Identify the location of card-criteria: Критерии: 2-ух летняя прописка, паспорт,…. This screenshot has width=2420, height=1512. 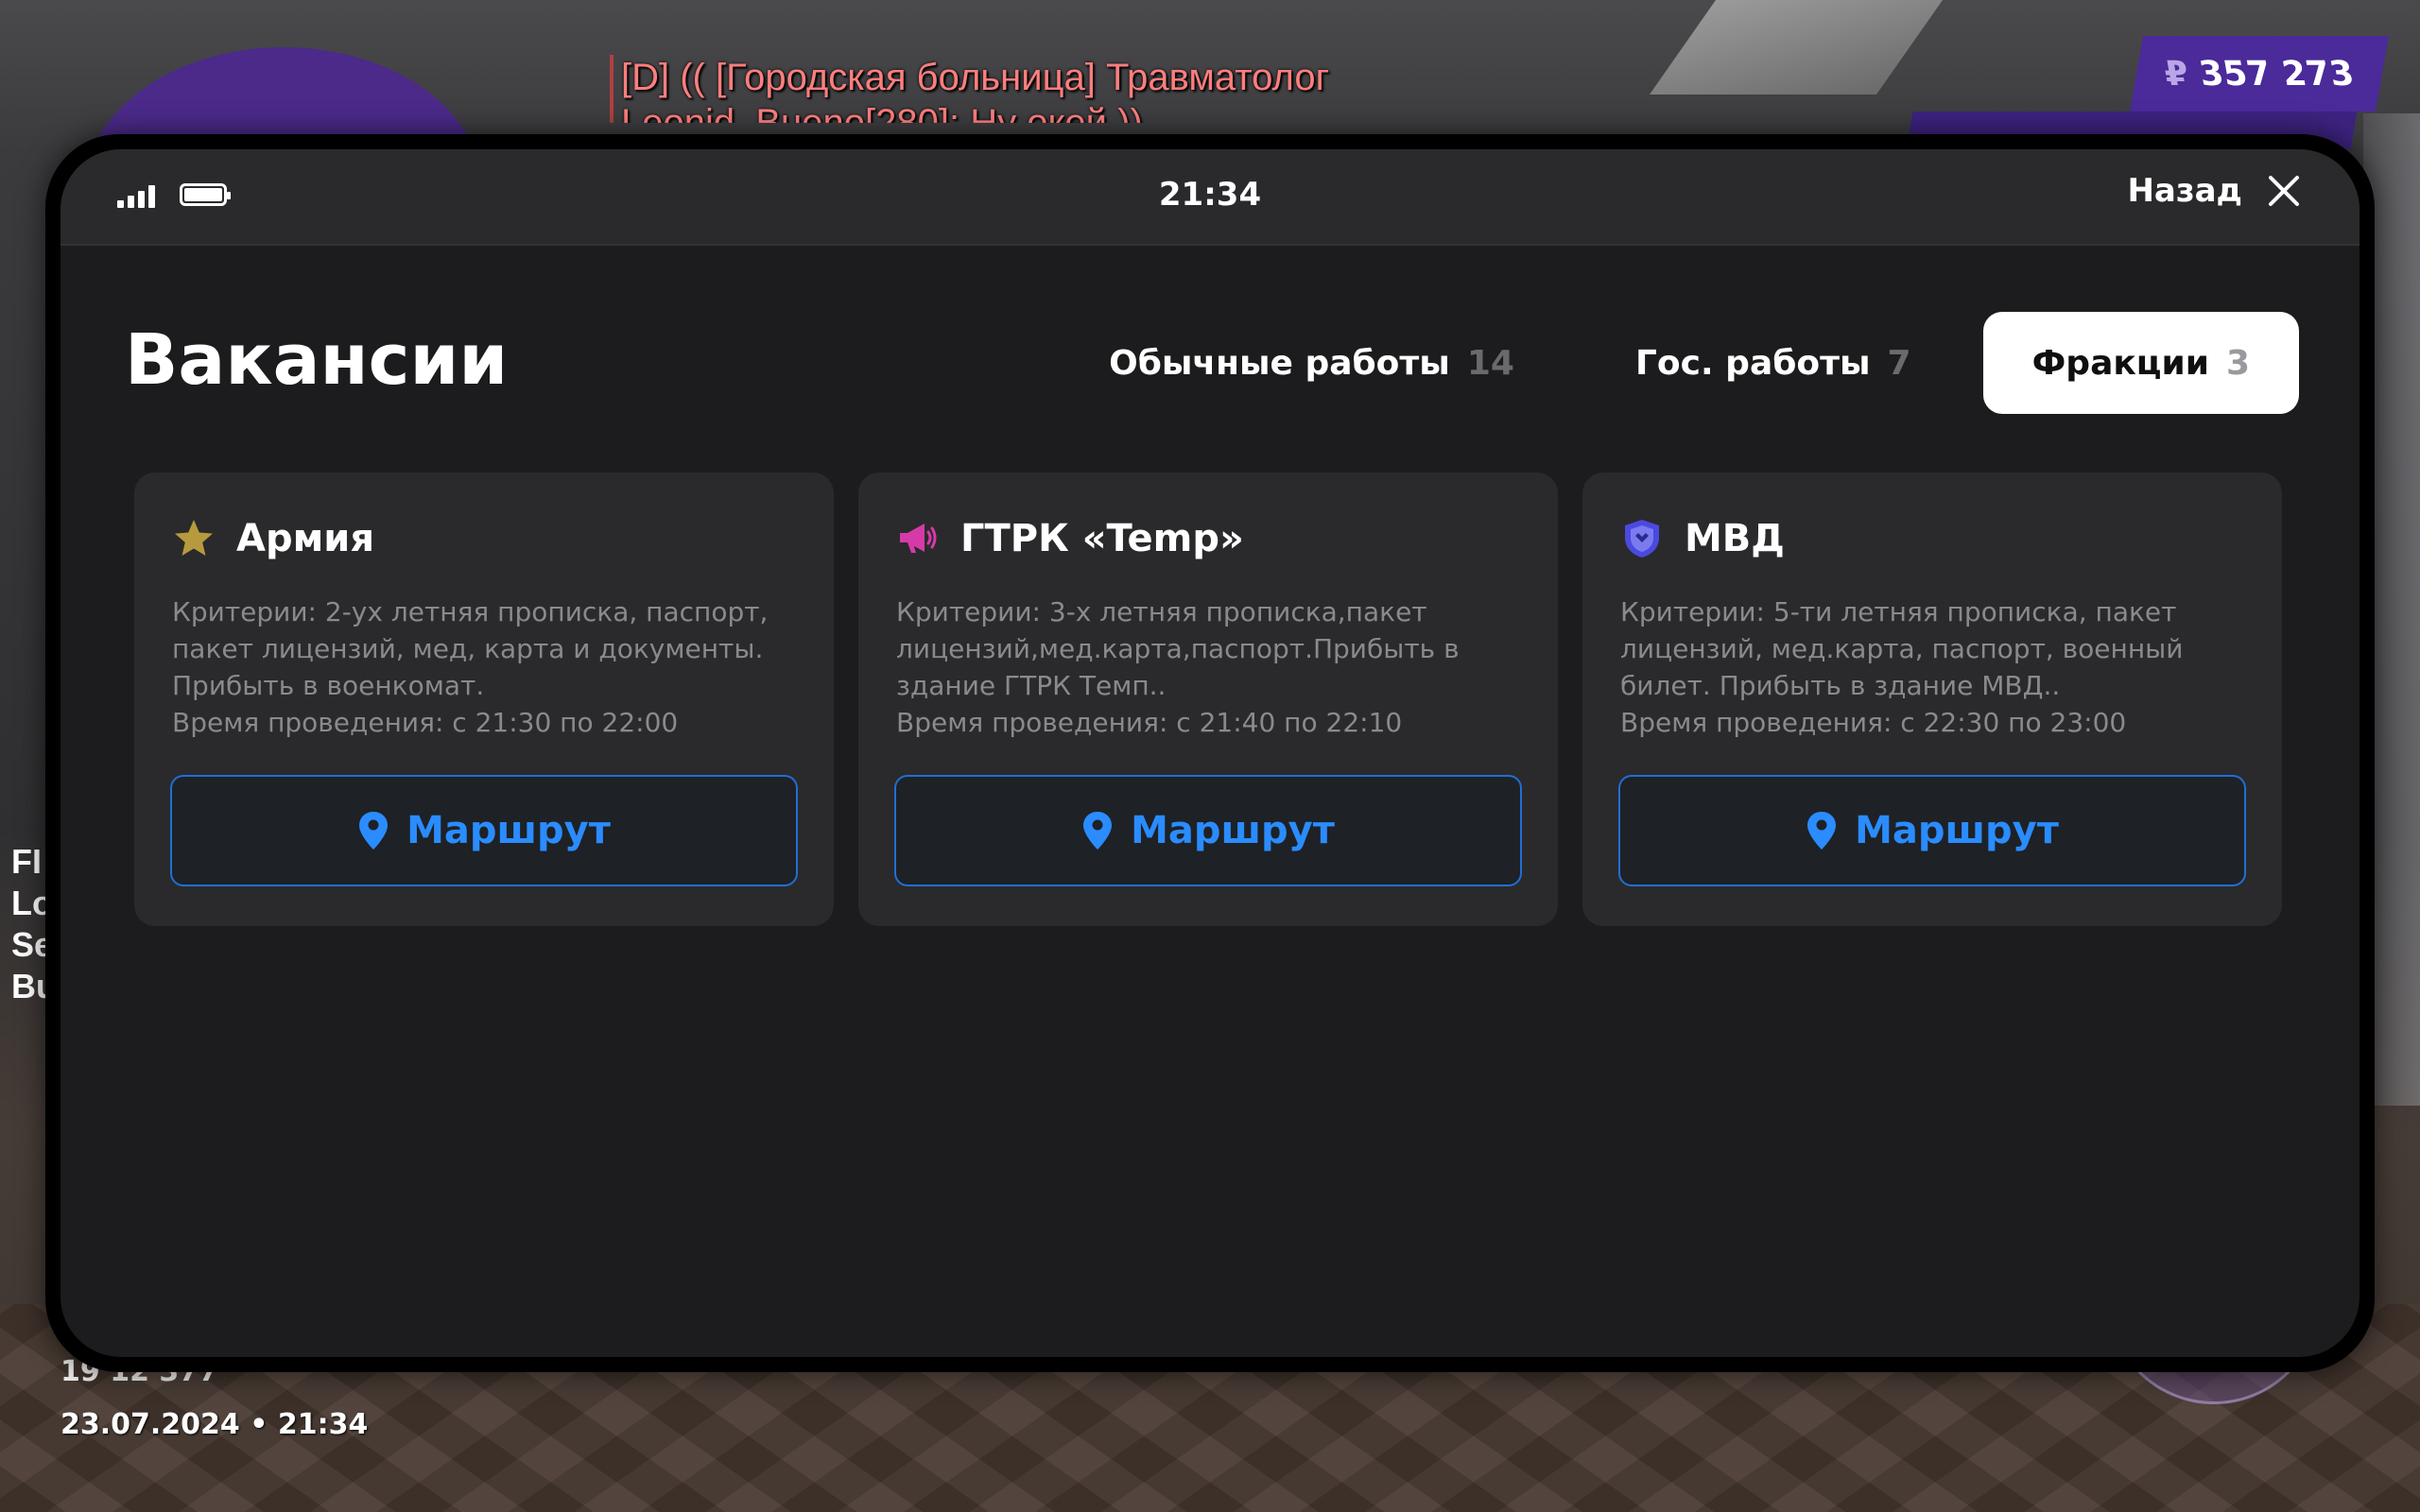
(471, 648).